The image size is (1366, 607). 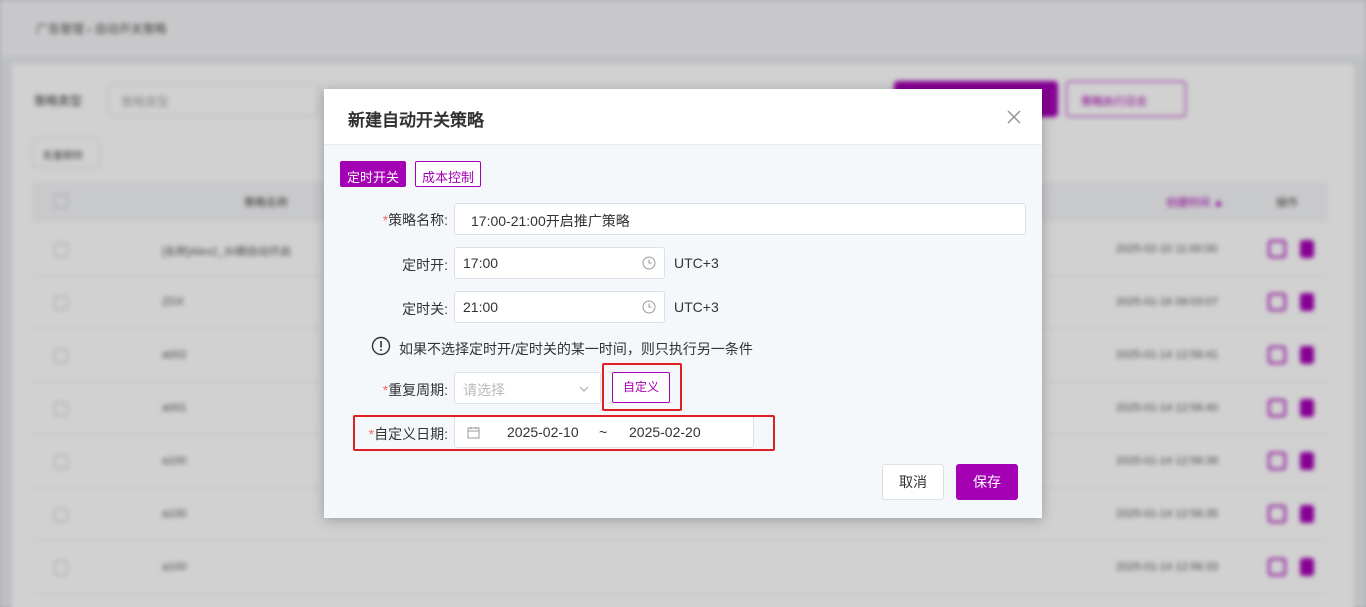 What do you see at coordinates (527, 388) in the screenshot?
I see `repeat-select: 请选择` at bounding box center [527, 388].